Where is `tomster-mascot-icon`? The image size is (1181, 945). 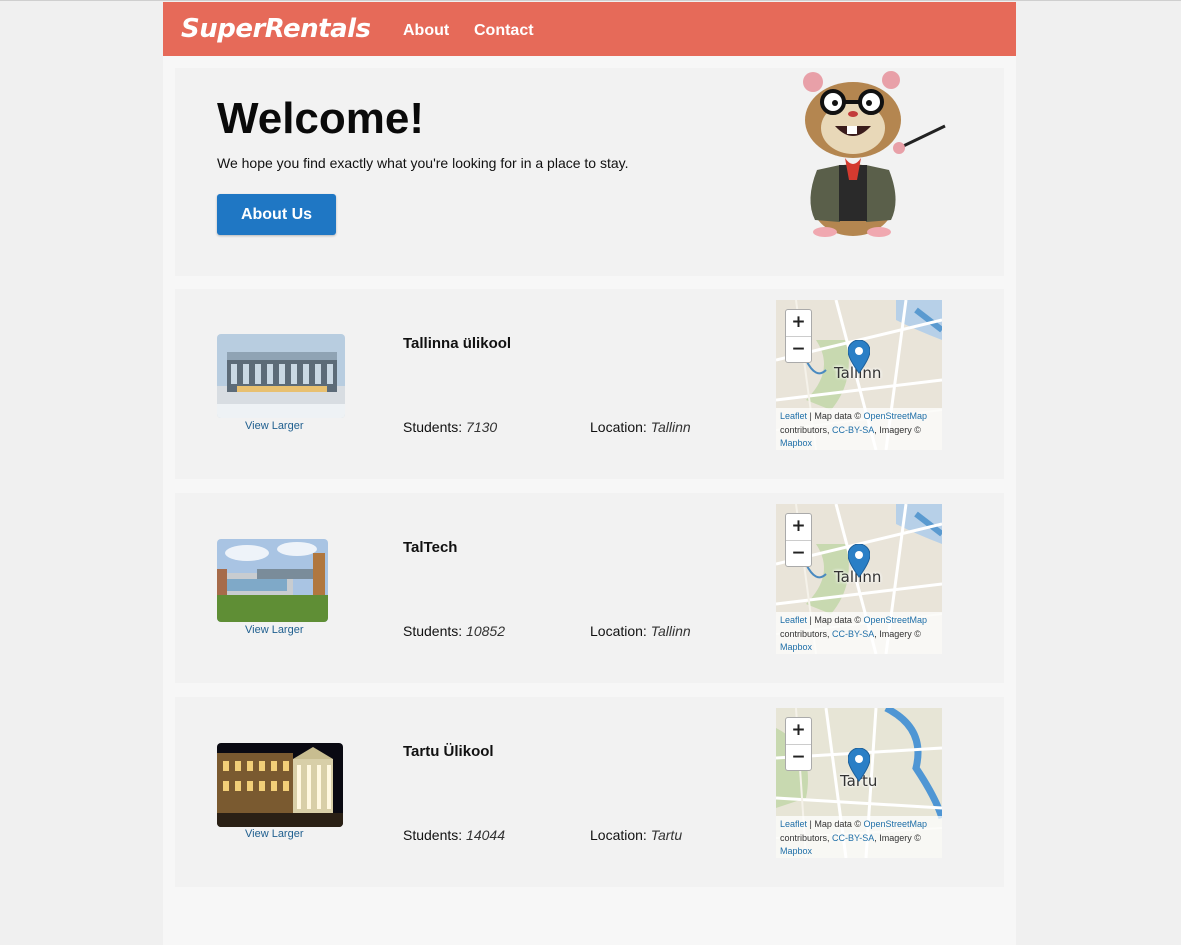
tomster-mascot-icon is located at coordinates (874, 154).